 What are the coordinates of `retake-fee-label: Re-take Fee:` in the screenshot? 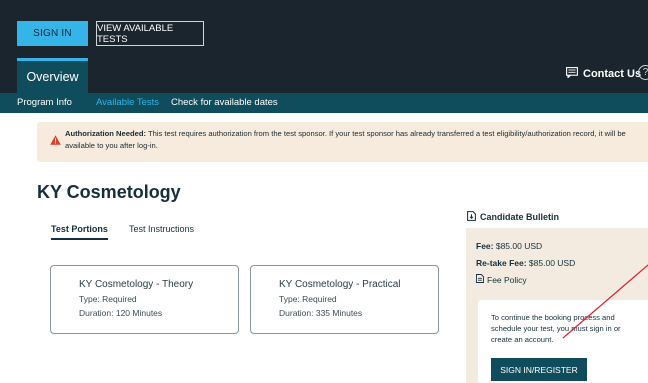 It's located at (501, 263).